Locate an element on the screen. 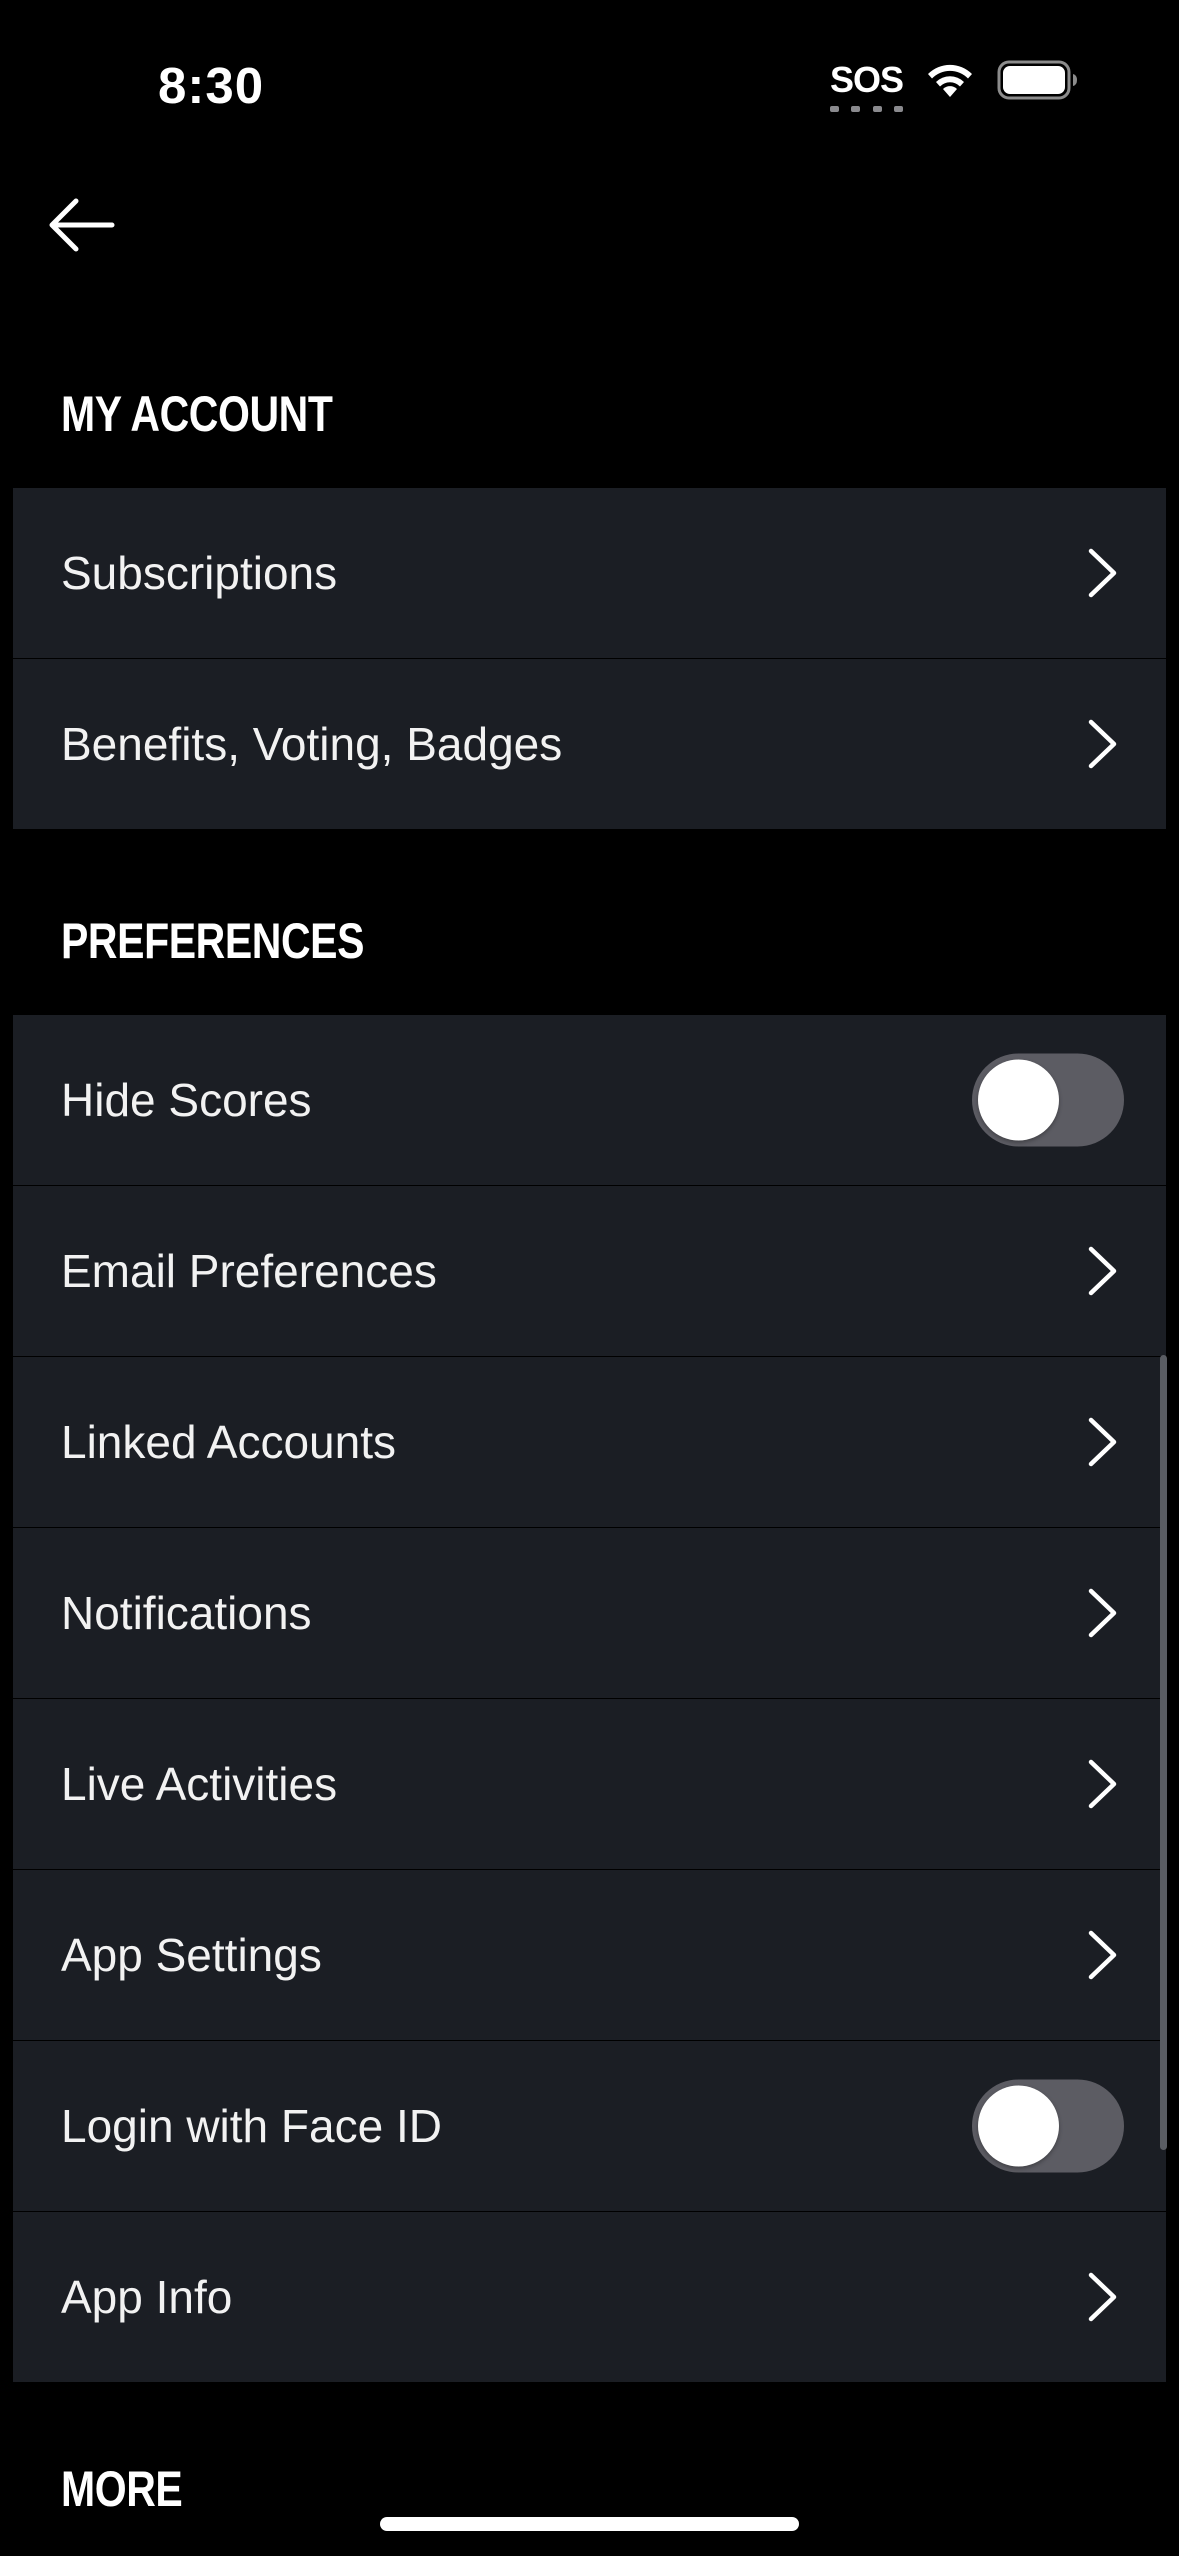  scrollbar is located at coordinates (1163, 1752).